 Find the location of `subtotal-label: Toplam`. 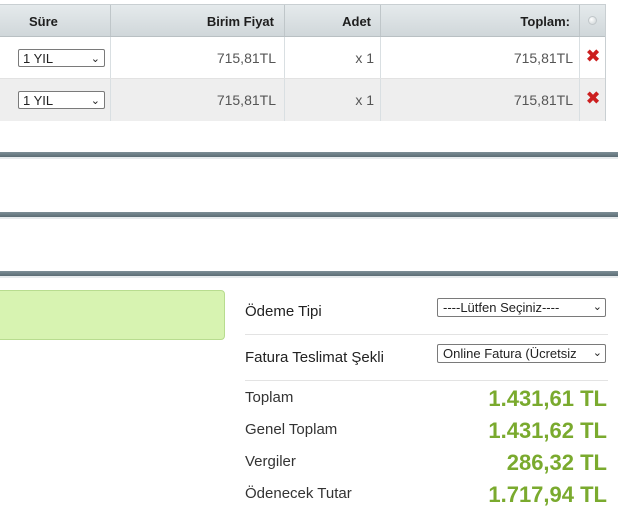

subtotal-label: Toplam is located at coordinates (269, 397).